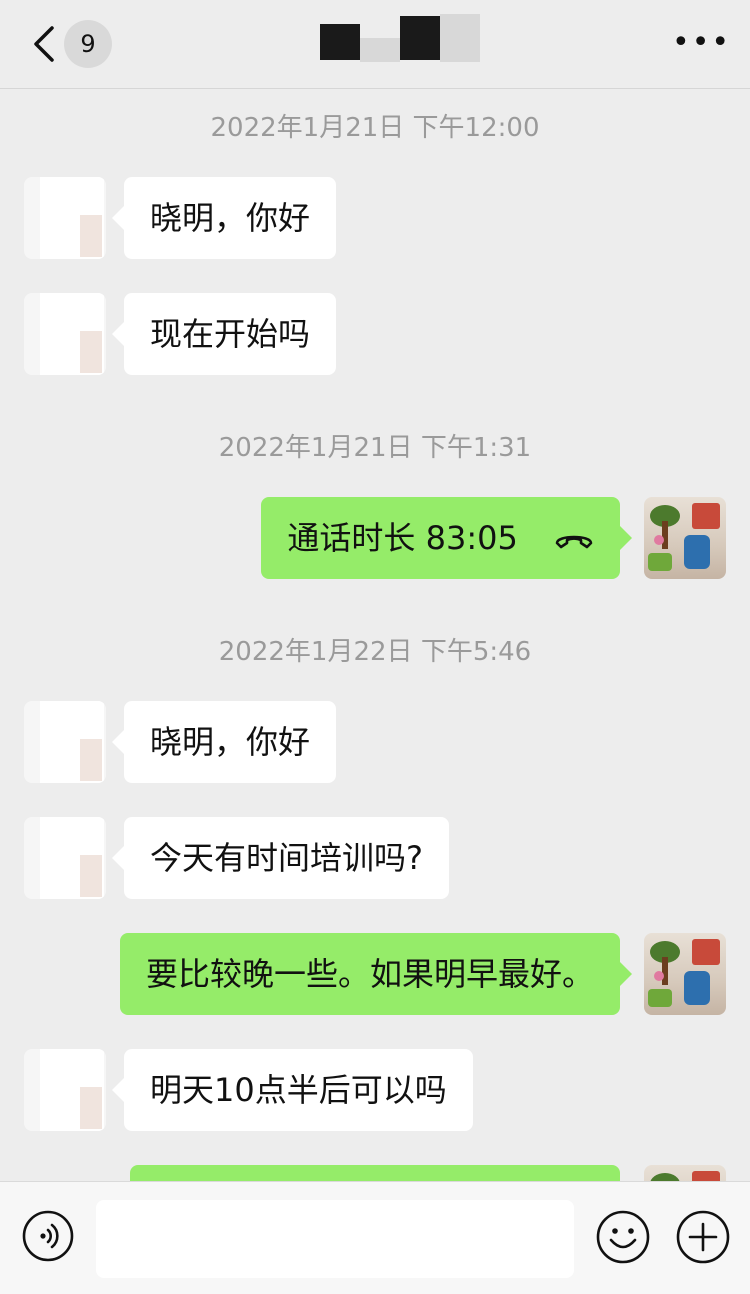  I want to click on voice-icon, so click(48, 1236).